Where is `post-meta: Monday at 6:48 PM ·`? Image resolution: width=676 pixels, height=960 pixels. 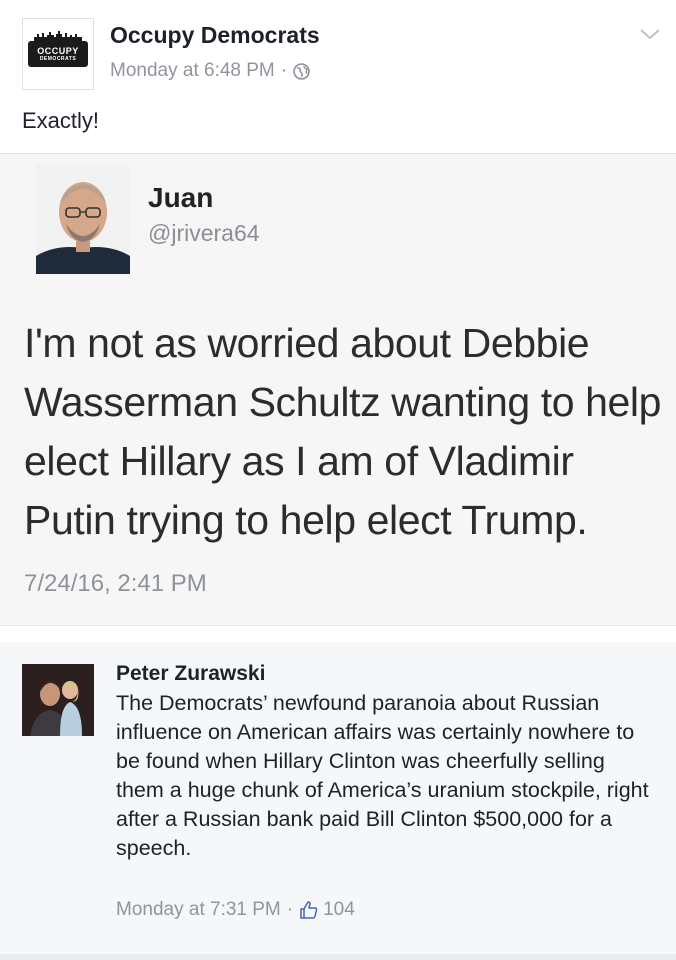
post-meta: Monday at 6:48 PM · is located at coordinates (210, 71).